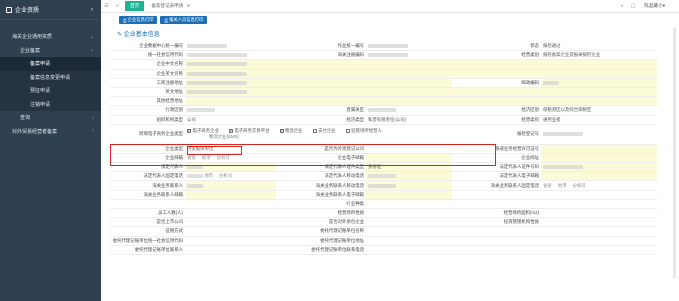 The height and width of the screenshot is (301, 679). I want to click on express-license-field, so click(599, 148).